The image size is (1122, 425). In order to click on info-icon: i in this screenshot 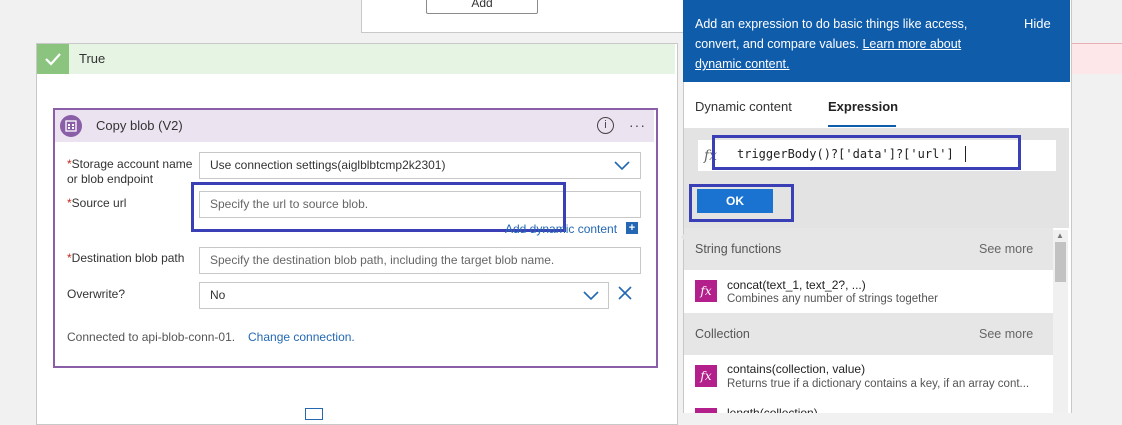, I will do `click(605, 125)`.